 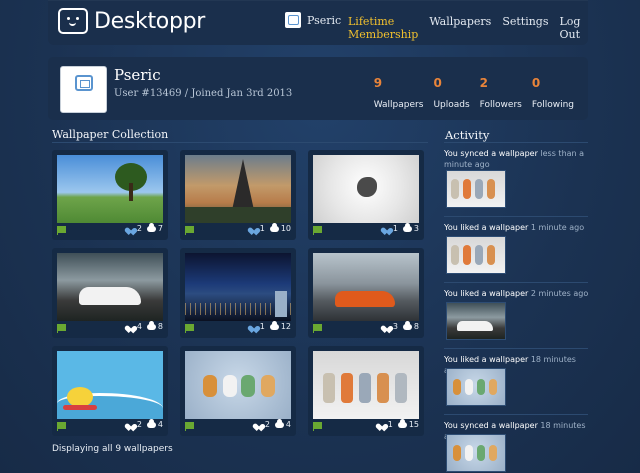 I want to click on avatar-logo-icon, so click(x=84, y=83).